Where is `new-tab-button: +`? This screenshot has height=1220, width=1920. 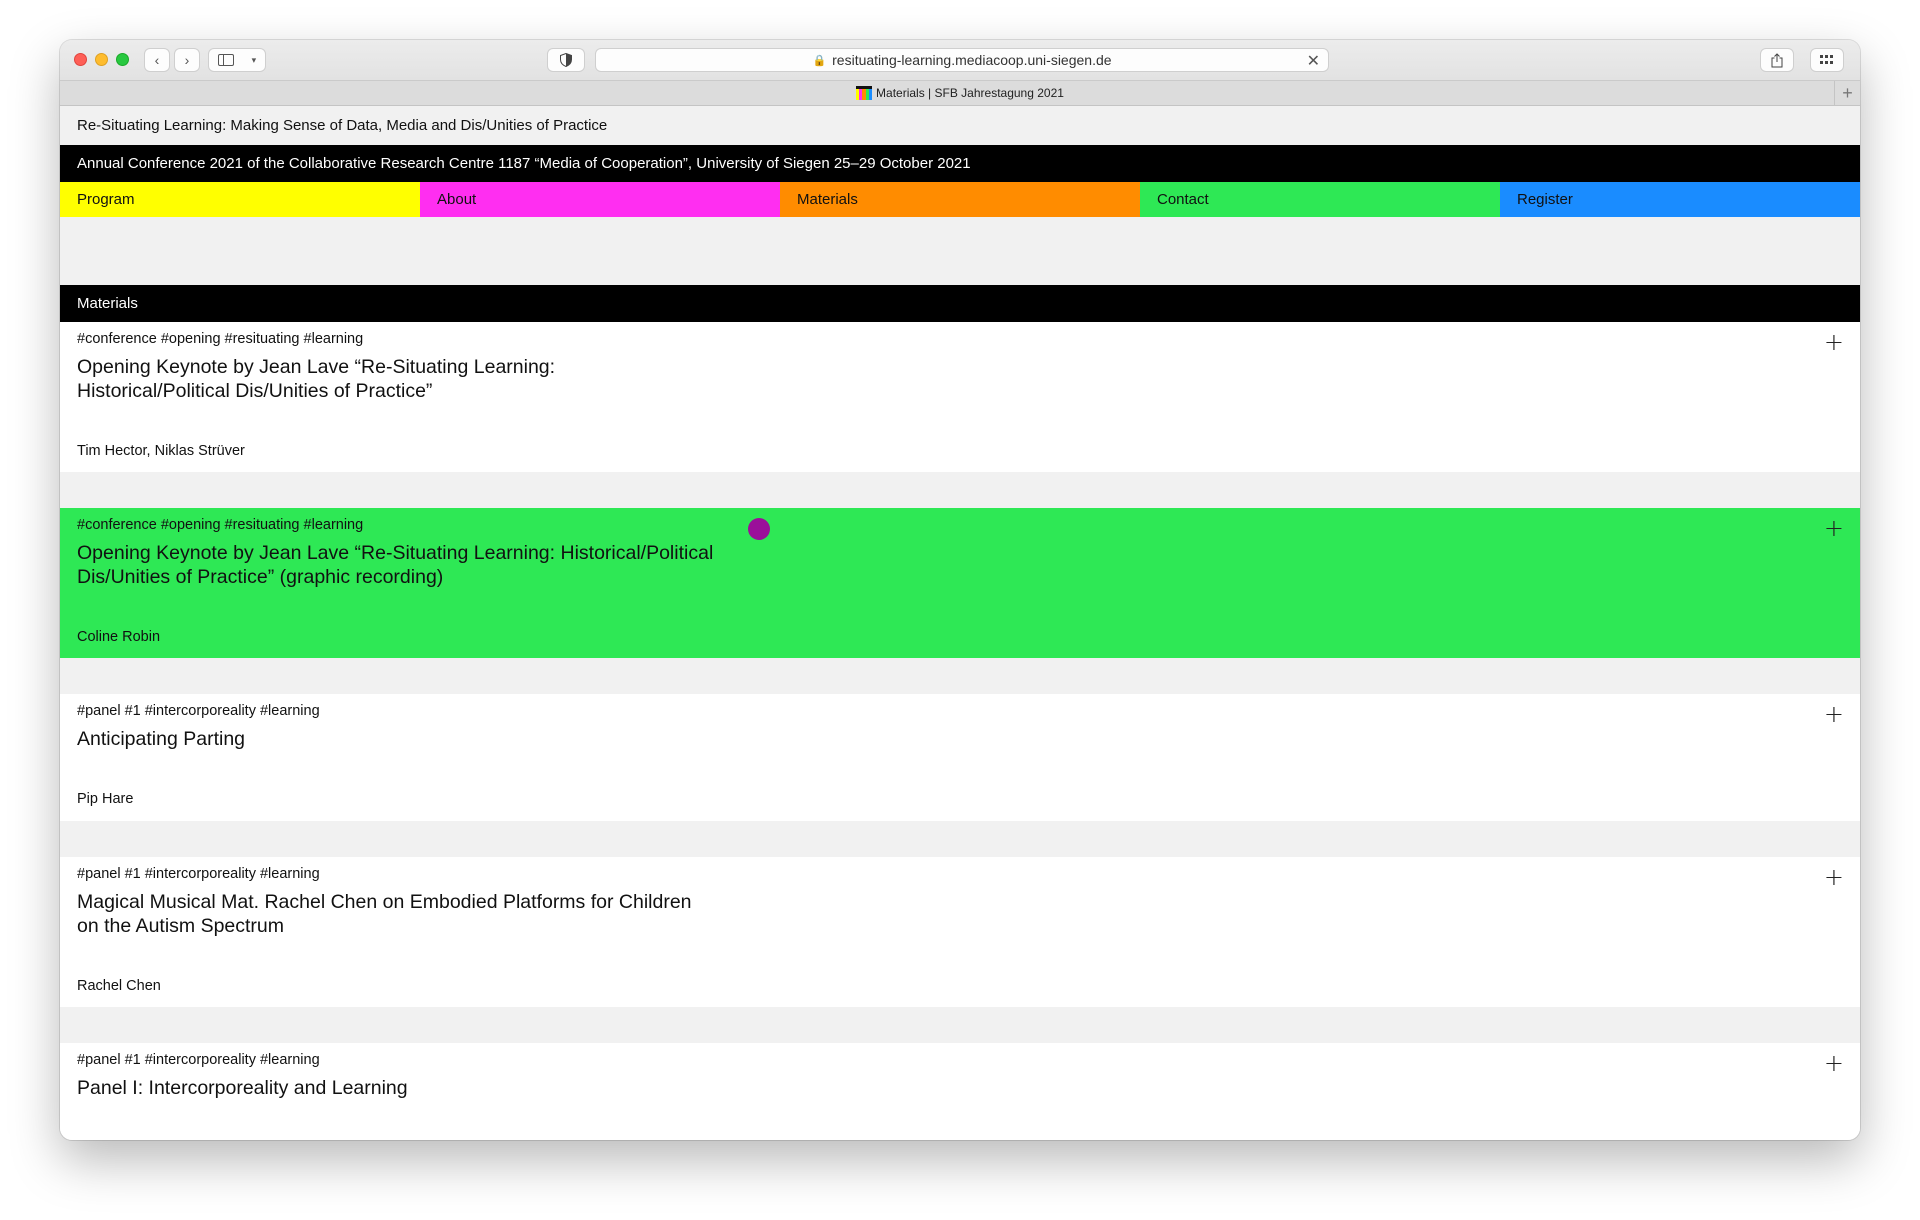 new-tab-button: + is located at coordinates (1847, 93).